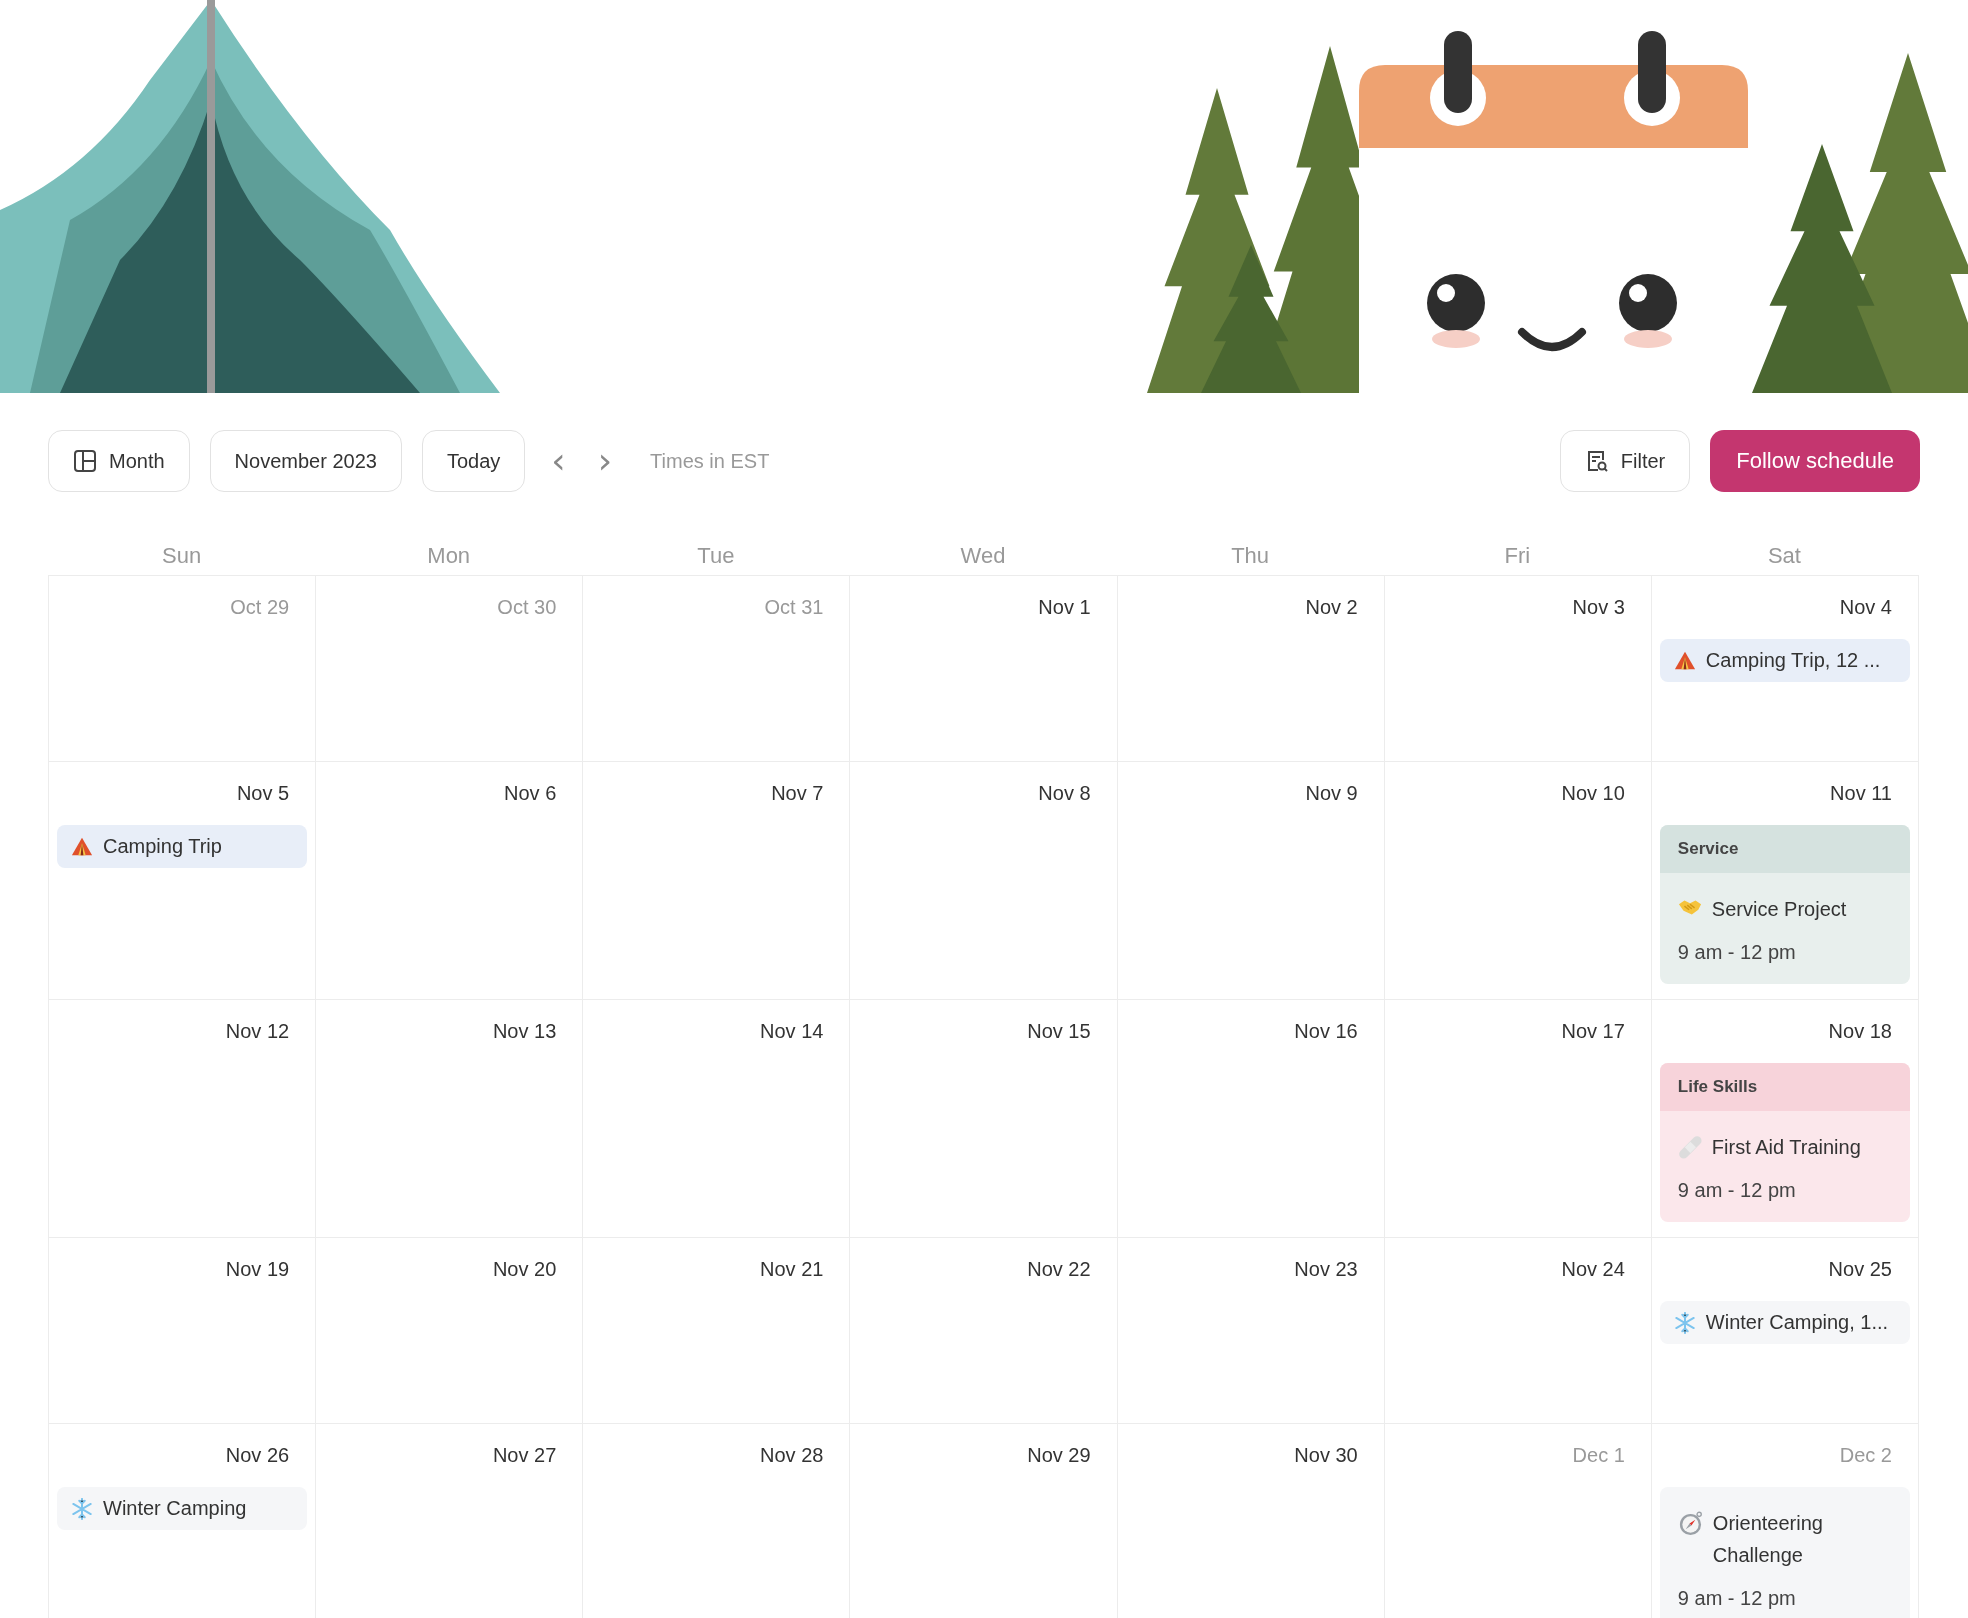  Describe the element at coordinates (85, 461) in the screenshot. I see `layout-icon` at that location.